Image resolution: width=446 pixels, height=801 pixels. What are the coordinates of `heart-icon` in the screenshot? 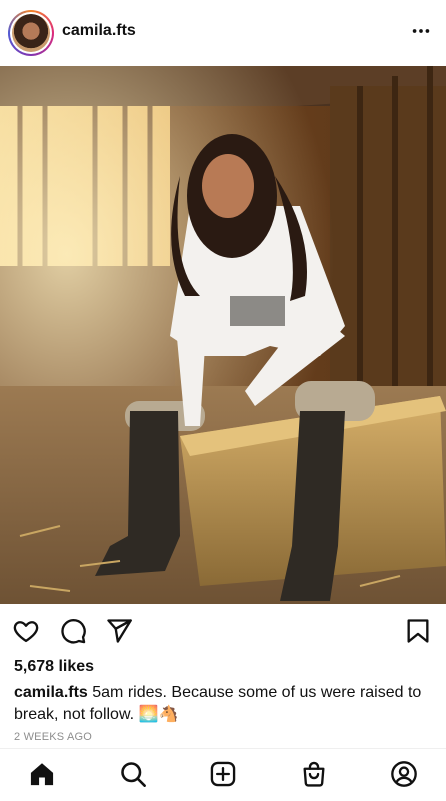 It's located at (26, 631).